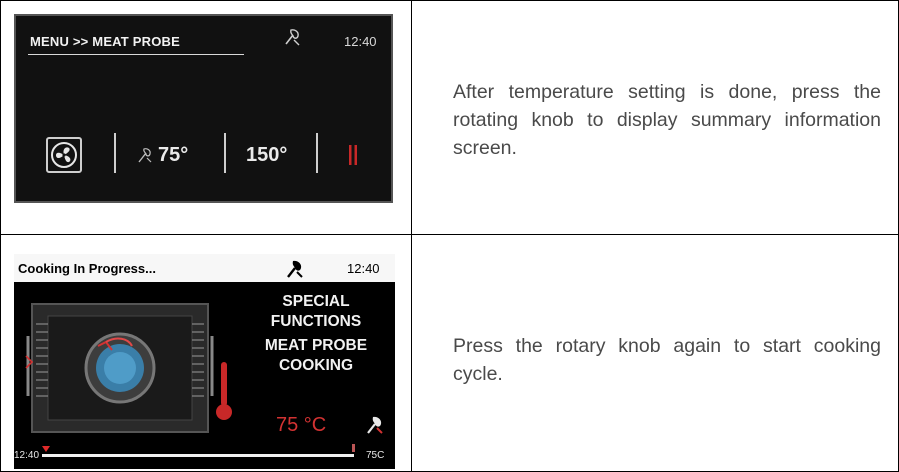 The height and width of the screenshot is (472, 899). Describe the element at coordinates (136, 54) in the screenshot. I see `header-underline` at that location.